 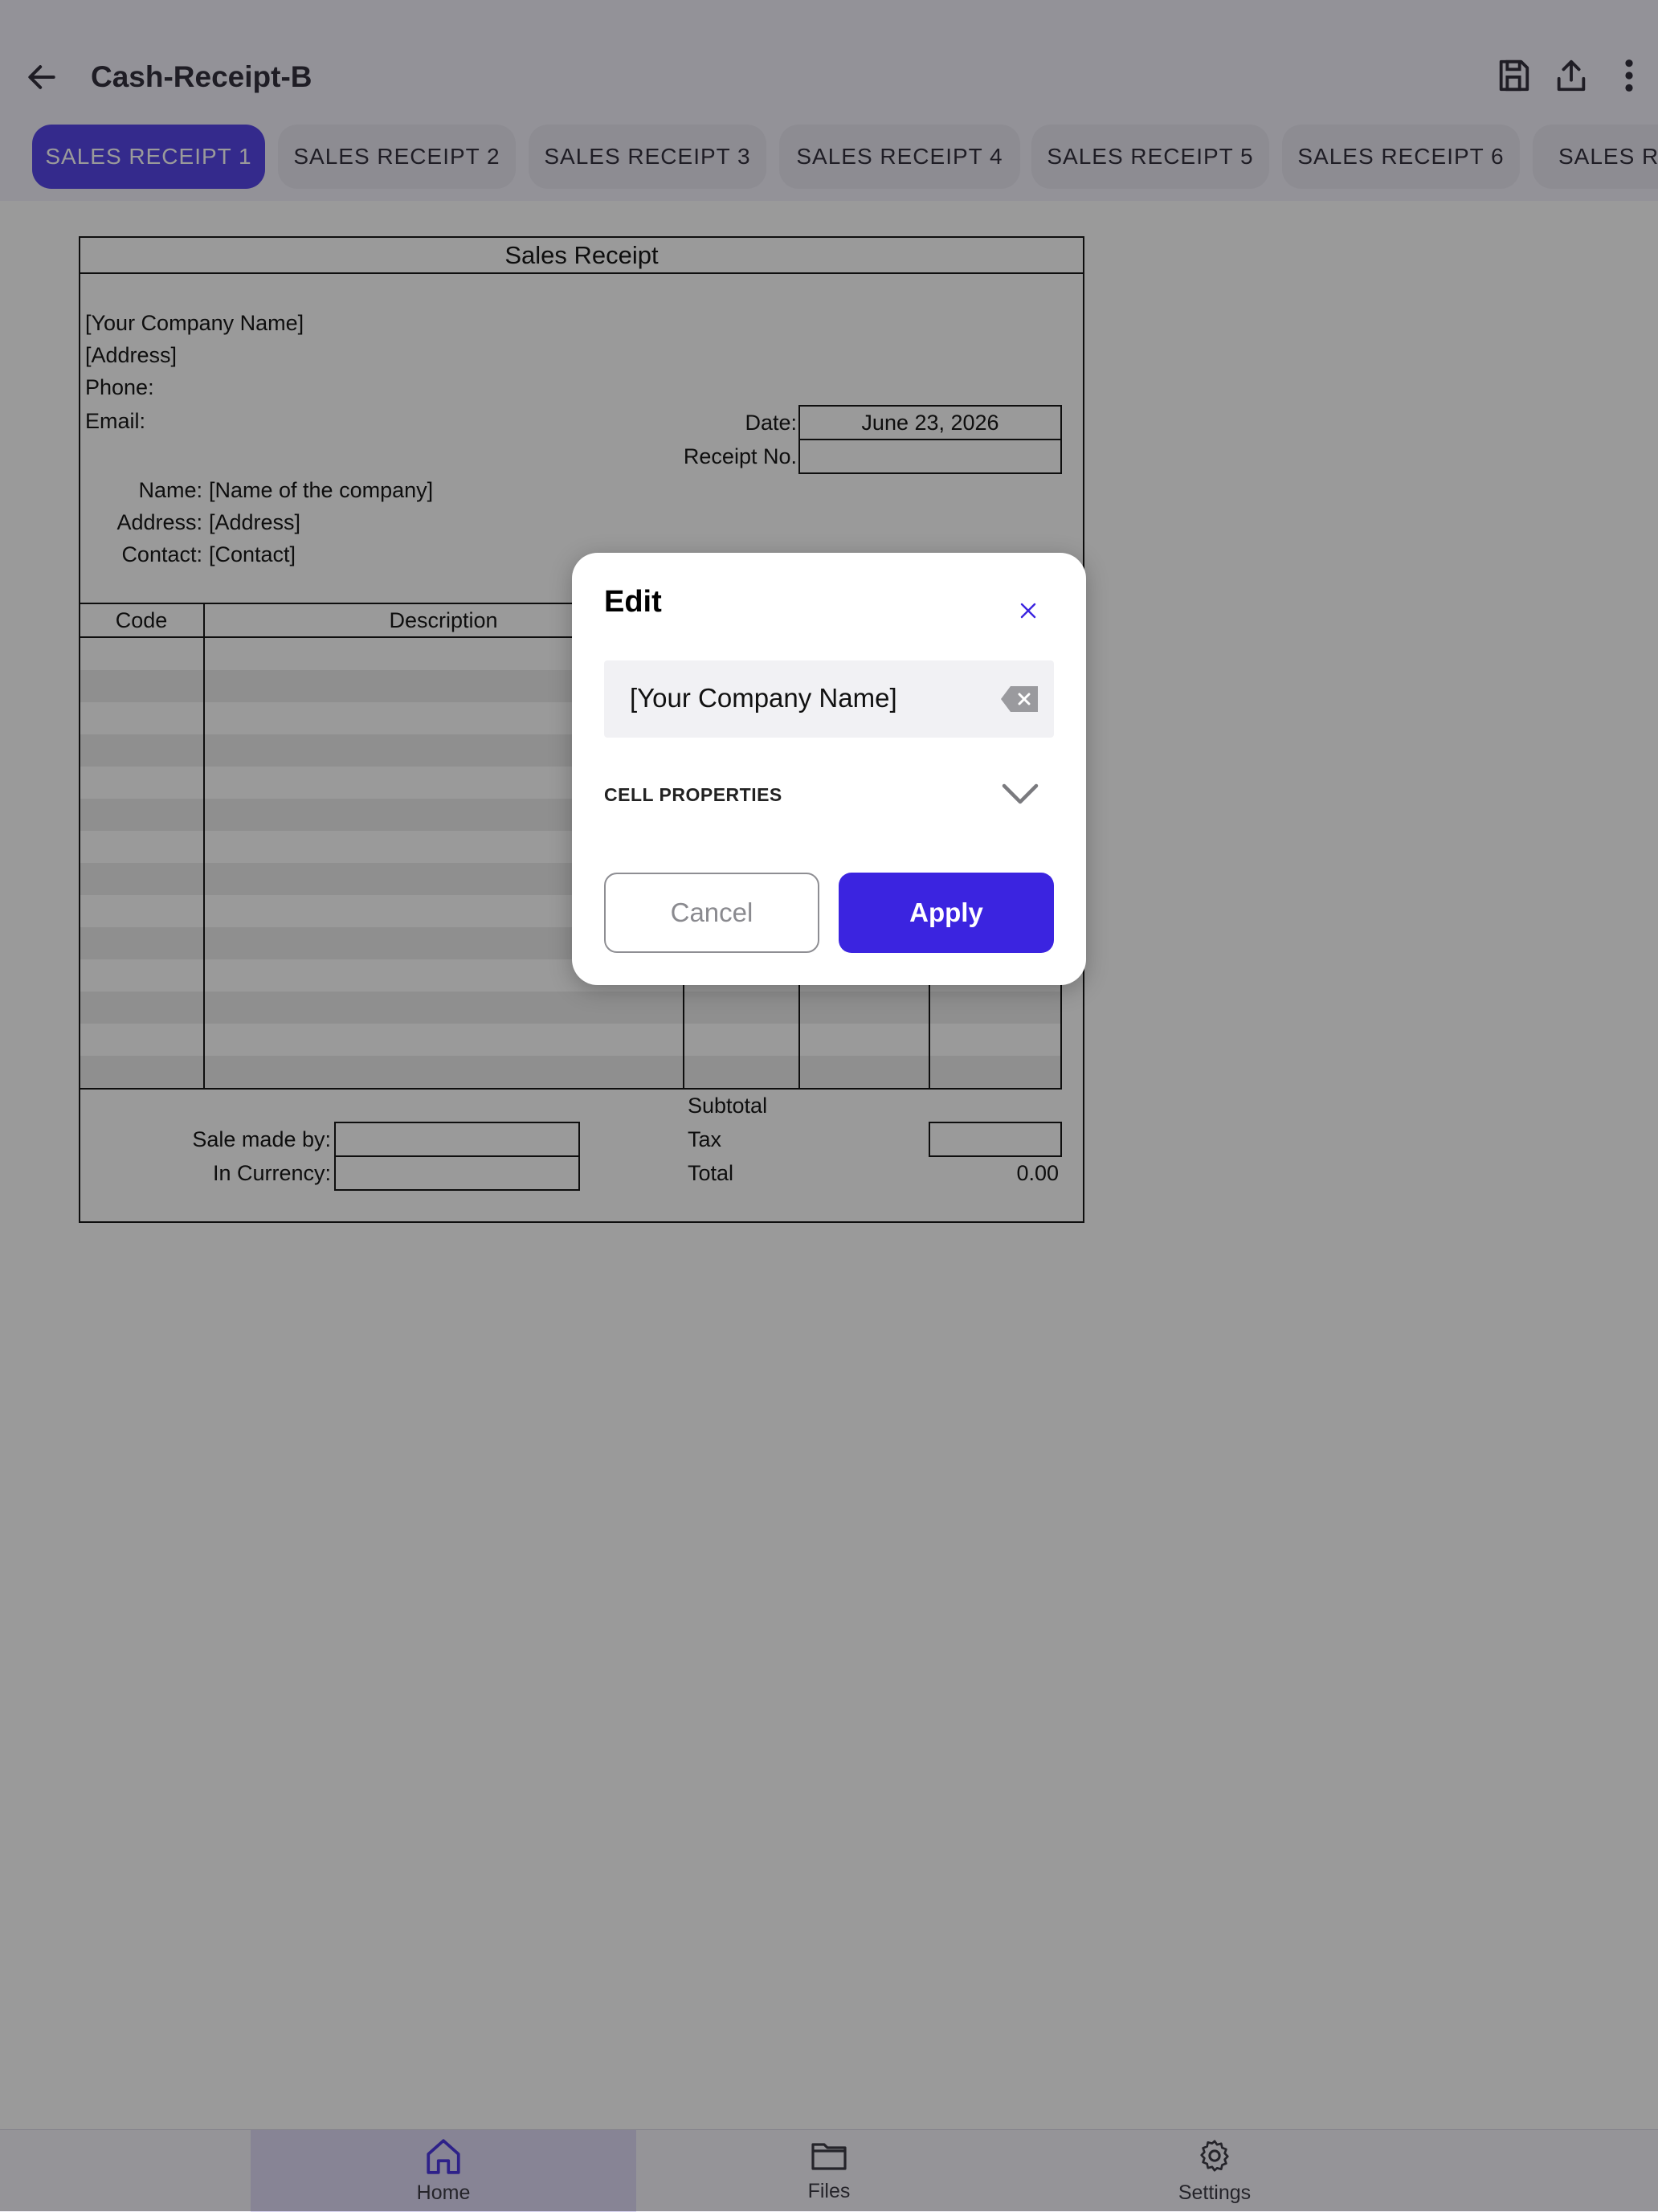 What do you see at coordinates (693, 795) in the screenshot?
I see `cell-properties-section: CELL PROPERTIES` at bounding box center [693, 795].